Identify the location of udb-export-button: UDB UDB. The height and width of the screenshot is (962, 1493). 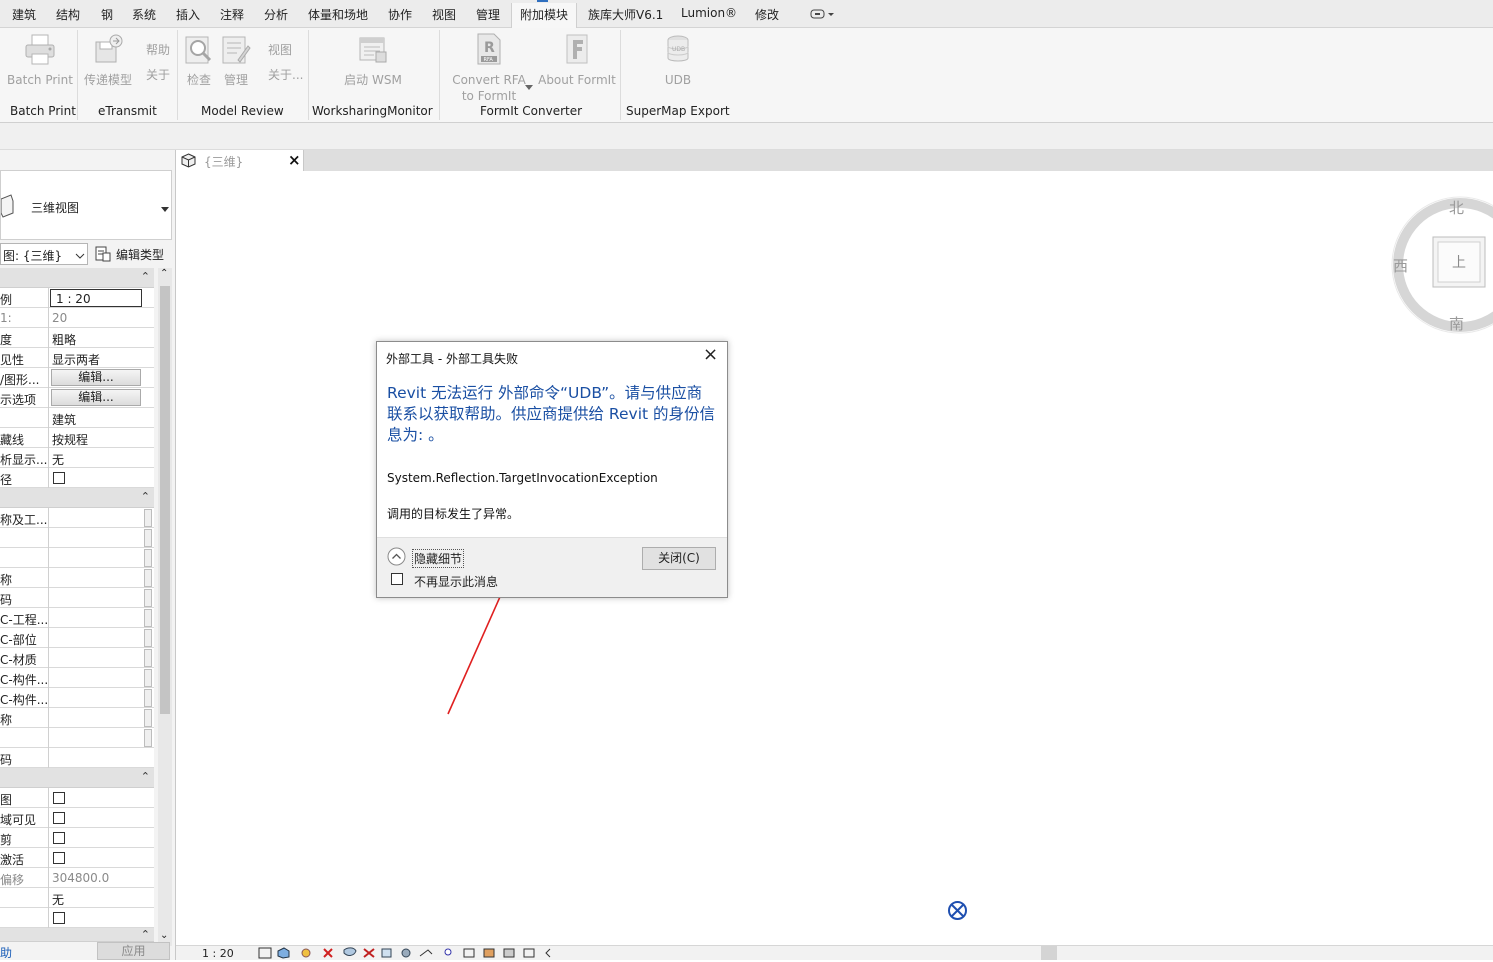
(678, 60).